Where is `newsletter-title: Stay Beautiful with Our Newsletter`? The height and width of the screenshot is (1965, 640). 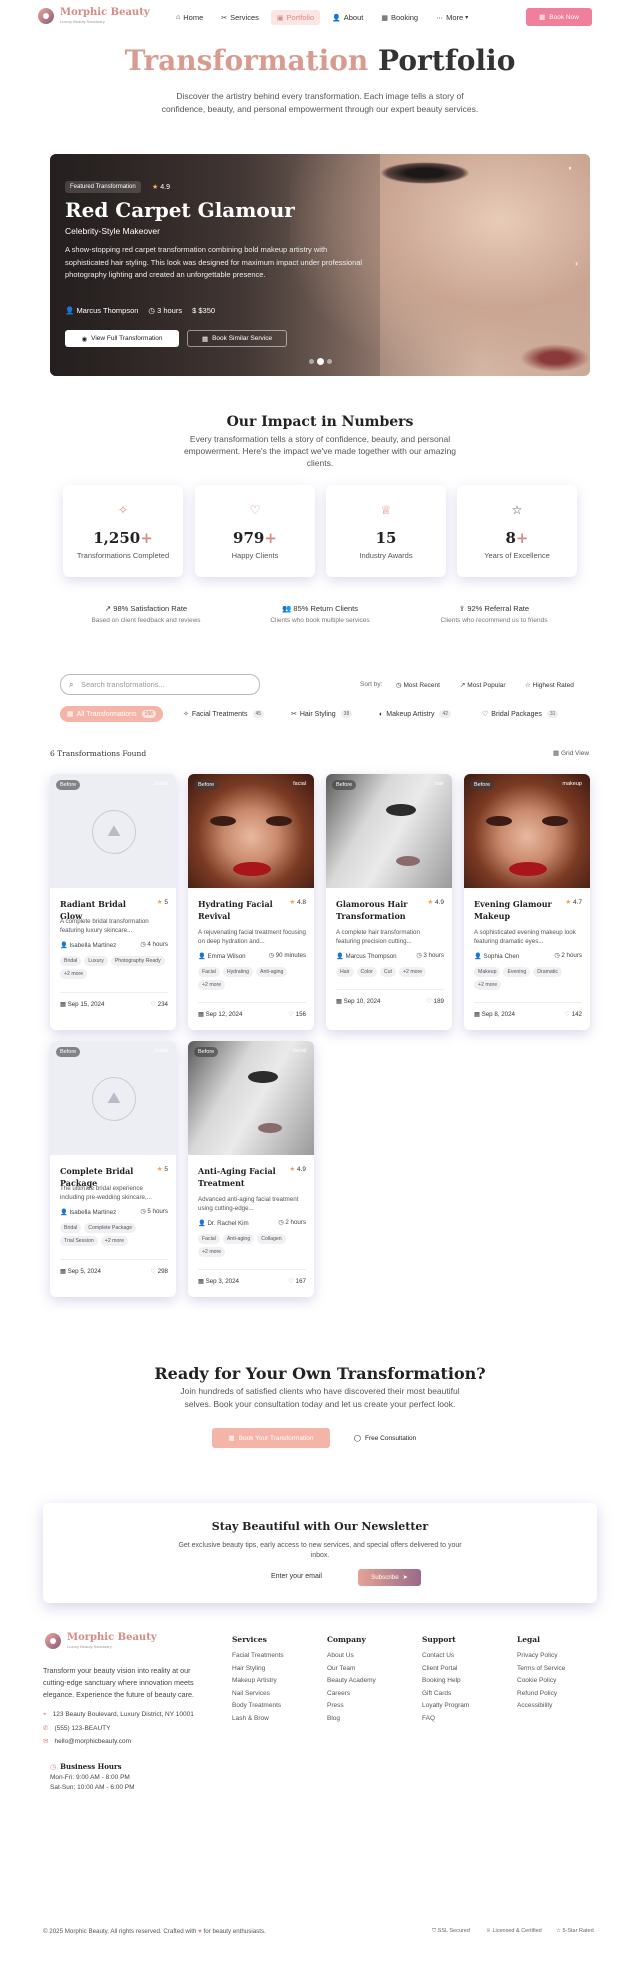
newsletter-title: Stay Beautiful with Our Newsletter is located at coordinates (320, 1526).